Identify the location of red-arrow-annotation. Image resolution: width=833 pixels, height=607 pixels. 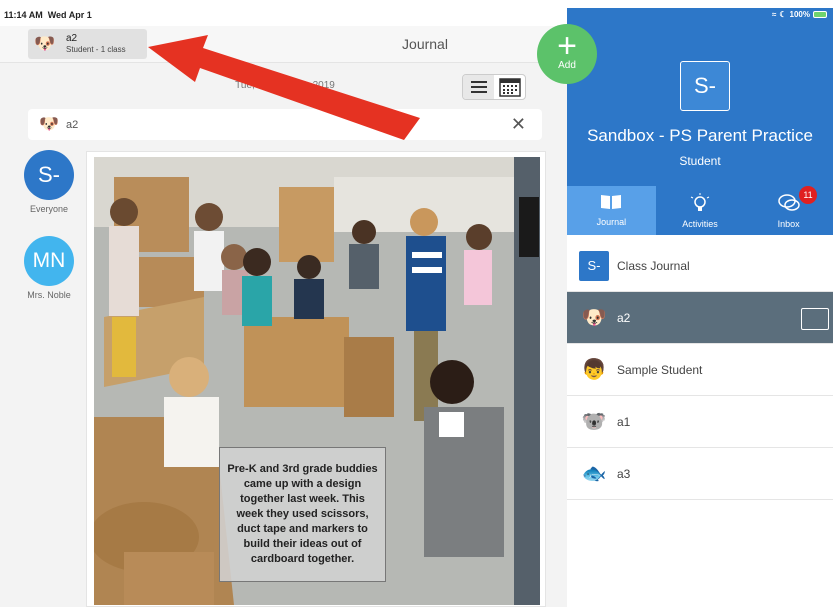
(284, 87).